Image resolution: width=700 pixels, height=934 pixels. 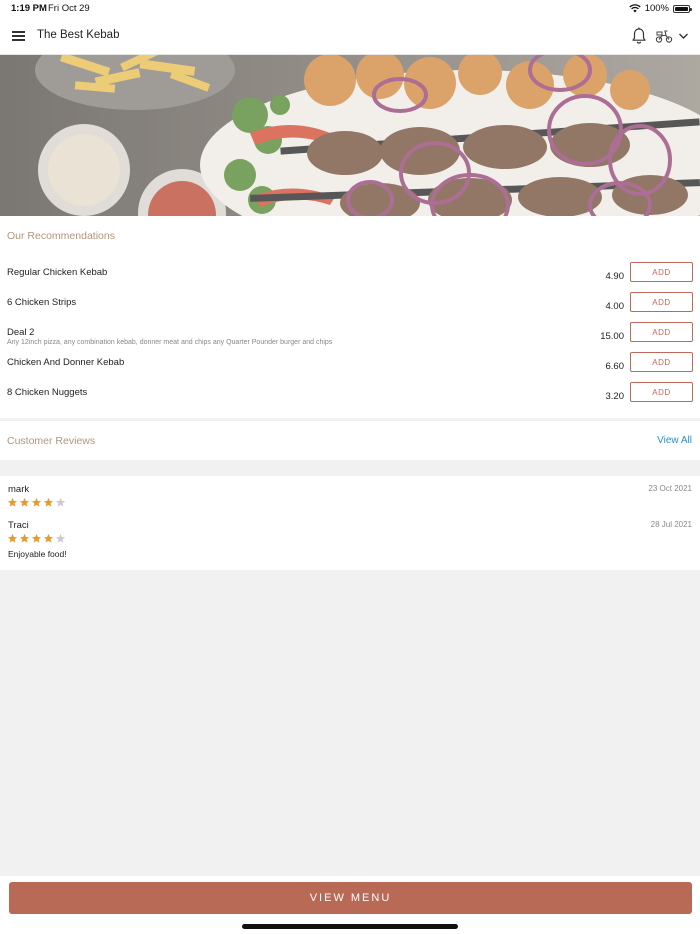 I want to click on recommendation-item: Regular Chicken Kebab 4.90 ADD, so click(x=350, y=279).